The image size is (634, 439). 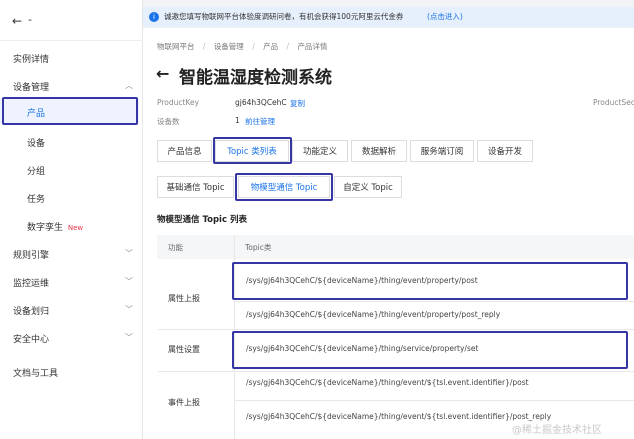 What do you see at coordinates (613, 102) in the screenshot?
I see `product-secret-label: ProductSec` at bounding box center [613, 102].